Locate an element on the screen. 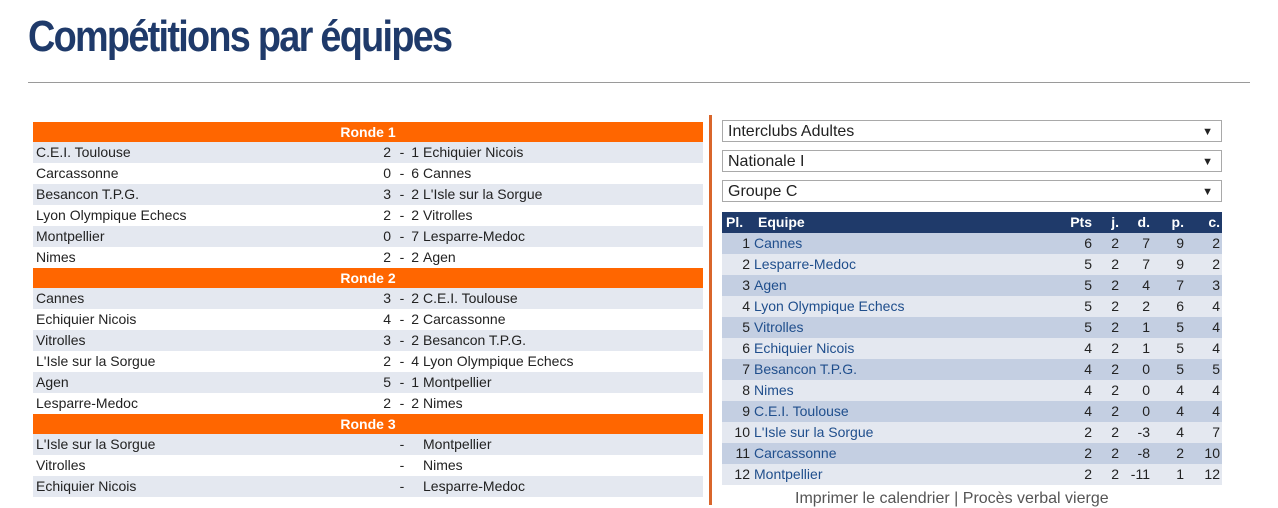 The image size is (1278, 508). competition-select: Interclubs Adultes ▼ is located at coordinates (972, 131).